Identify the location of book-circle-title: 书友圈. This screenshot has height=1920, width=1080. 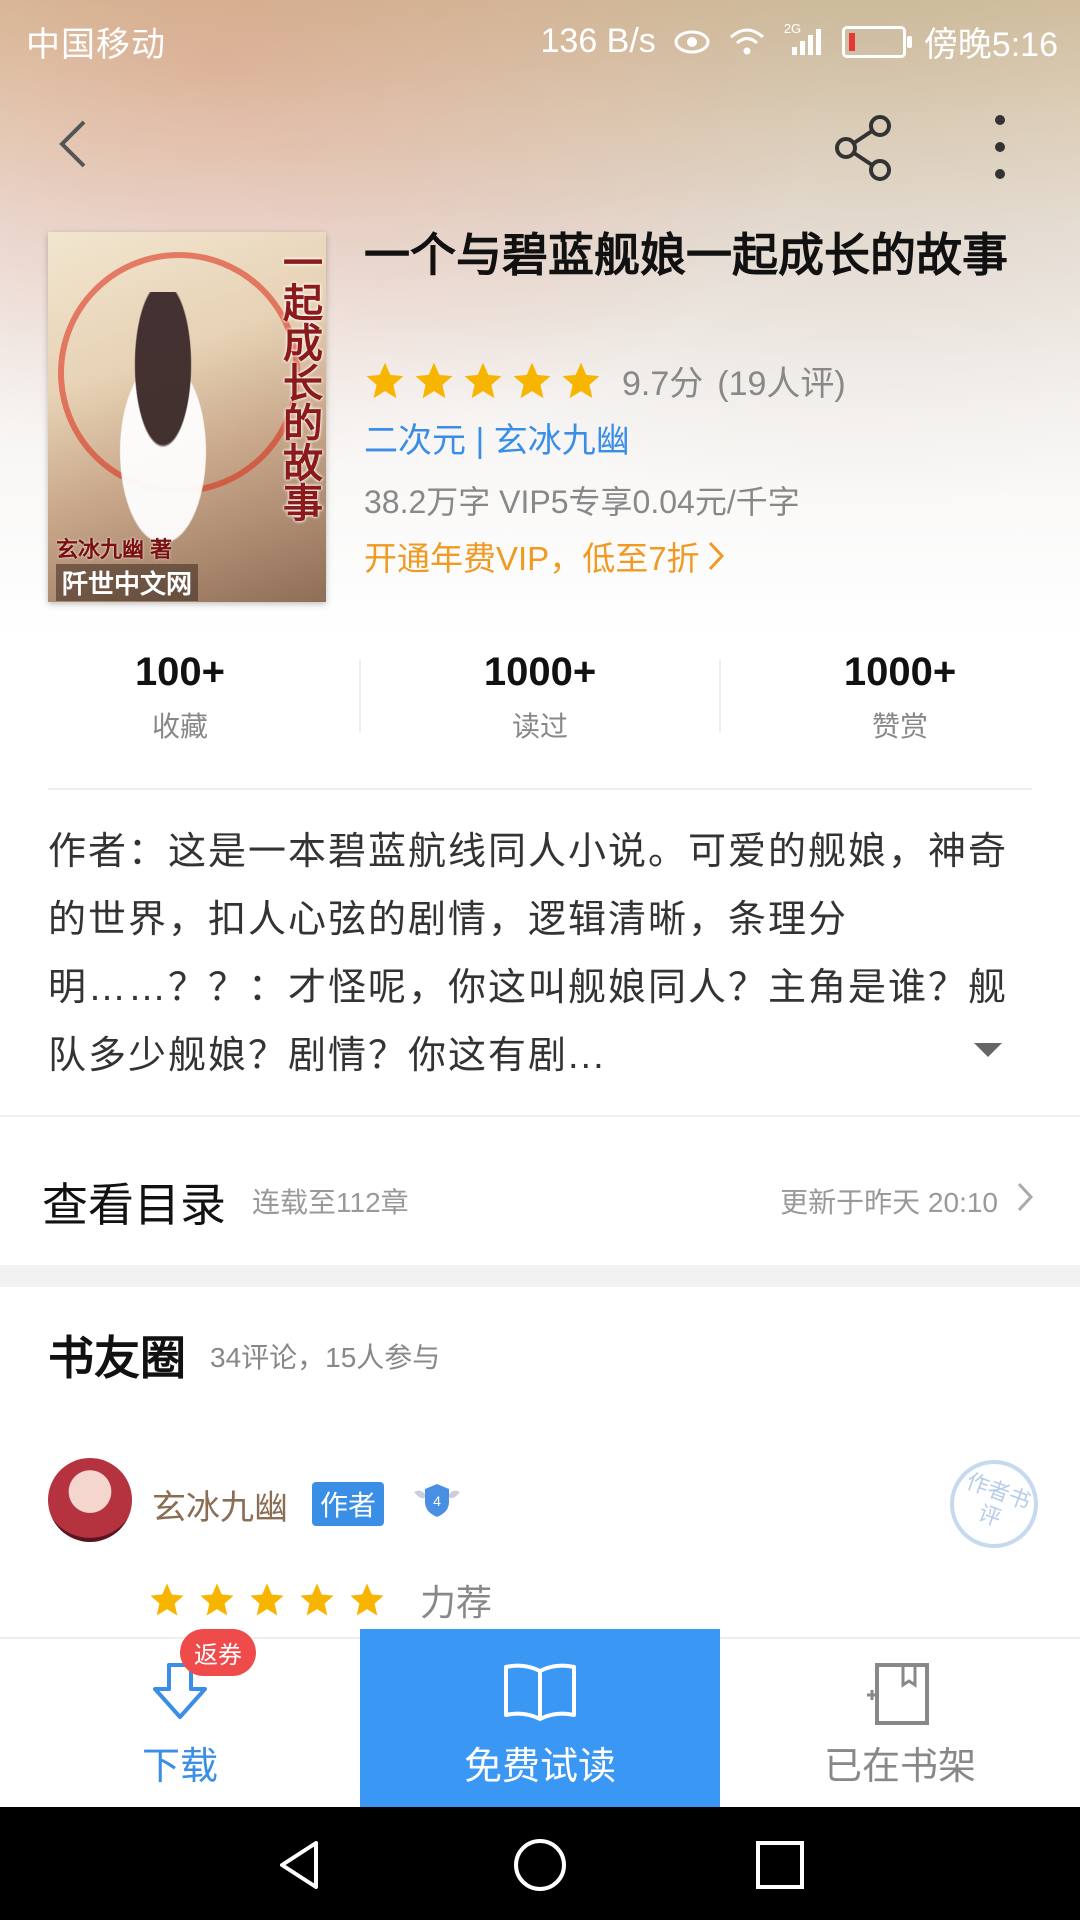
(117, 1358).